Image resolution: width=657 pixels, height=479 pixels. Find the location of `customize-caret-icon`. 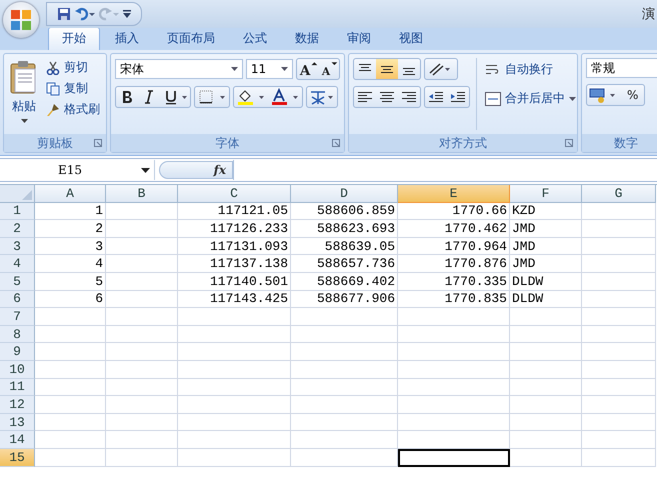

customize-caret-icon is located at coordinates (127, 14).